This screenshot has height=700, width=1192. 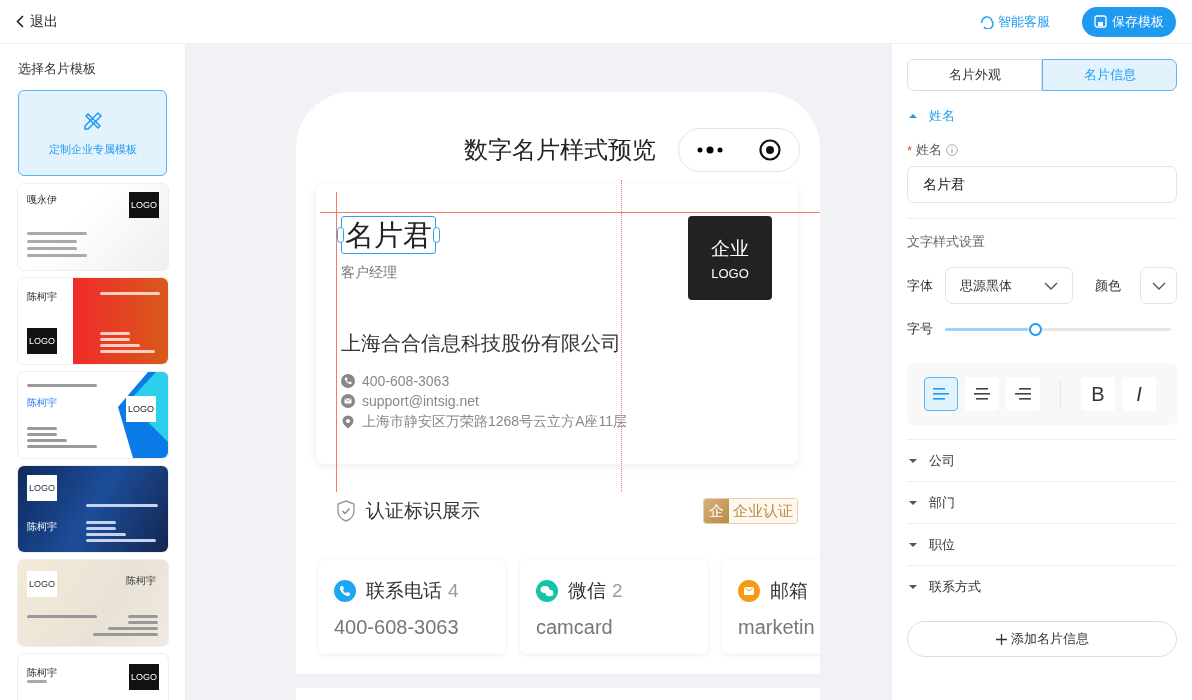 I want to click on style-settings-title: 文字样式设置, so click(x=946, y=242).